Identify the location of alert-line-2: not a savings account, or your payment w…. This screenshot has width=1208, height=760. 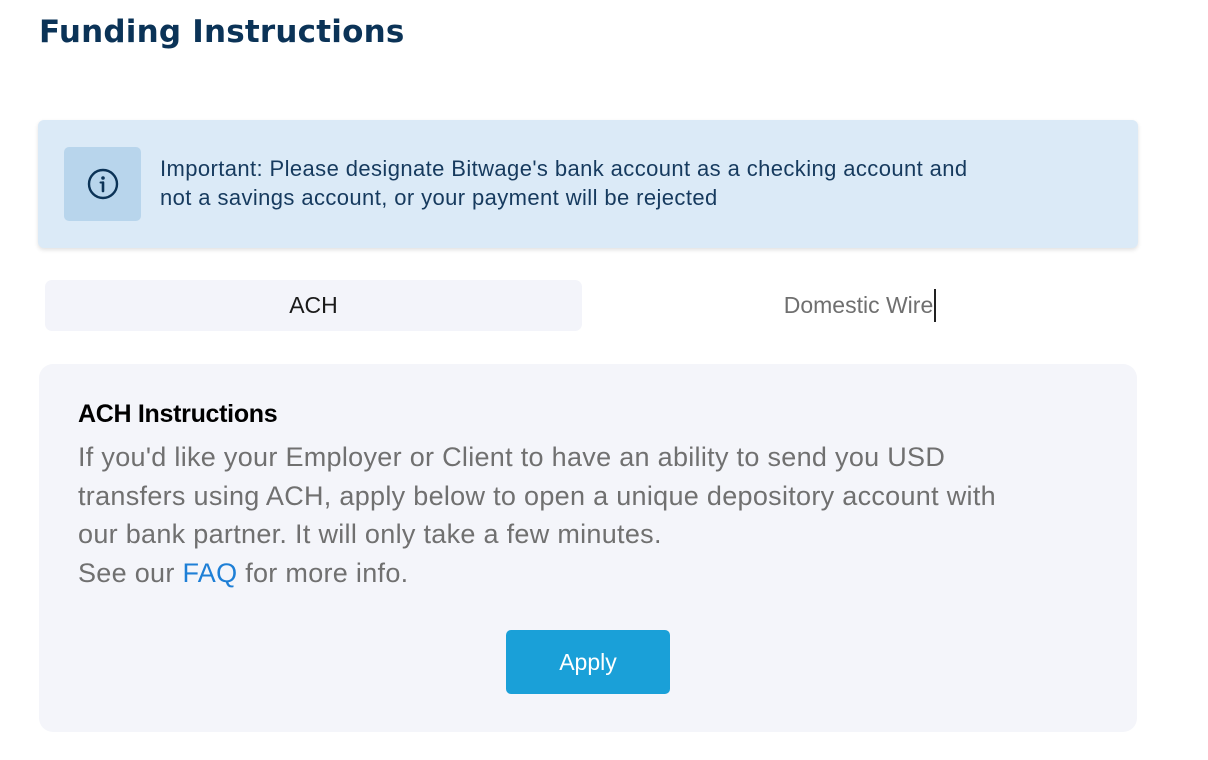
(439, 197).